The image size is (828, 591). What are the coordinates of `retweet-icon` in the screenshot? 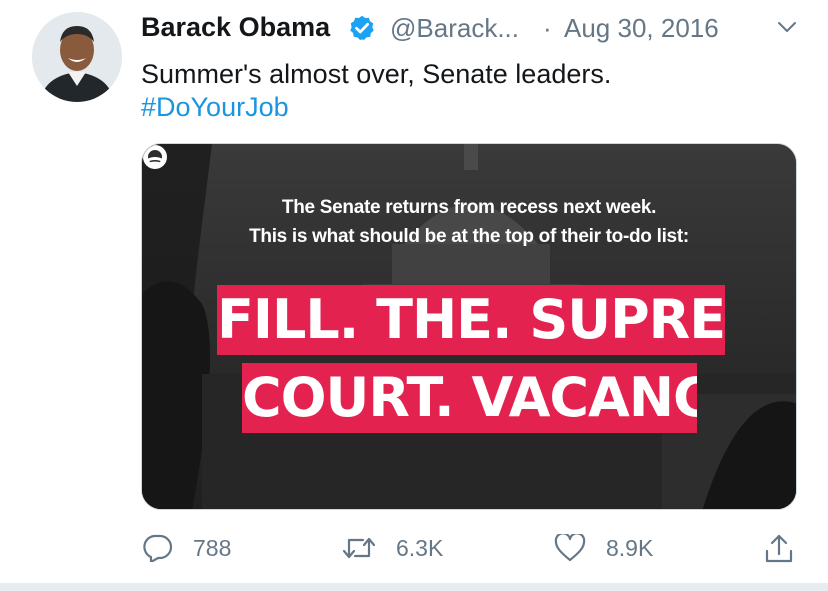 It's located at (359, 548).